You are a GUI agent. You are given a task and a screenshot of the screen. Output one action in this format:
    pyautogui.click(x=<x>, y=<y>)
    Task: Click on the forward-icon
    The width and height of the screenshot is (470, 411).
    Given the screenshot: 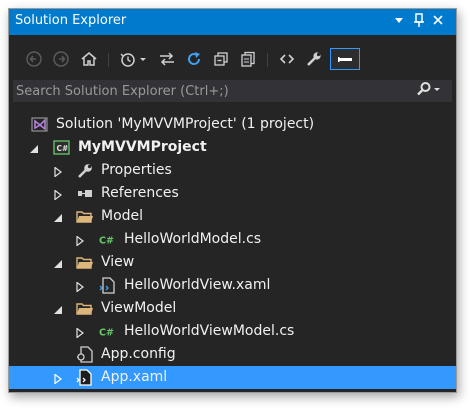 What is the action you would take?
    pyautogui.click(x=61, y=59)
    